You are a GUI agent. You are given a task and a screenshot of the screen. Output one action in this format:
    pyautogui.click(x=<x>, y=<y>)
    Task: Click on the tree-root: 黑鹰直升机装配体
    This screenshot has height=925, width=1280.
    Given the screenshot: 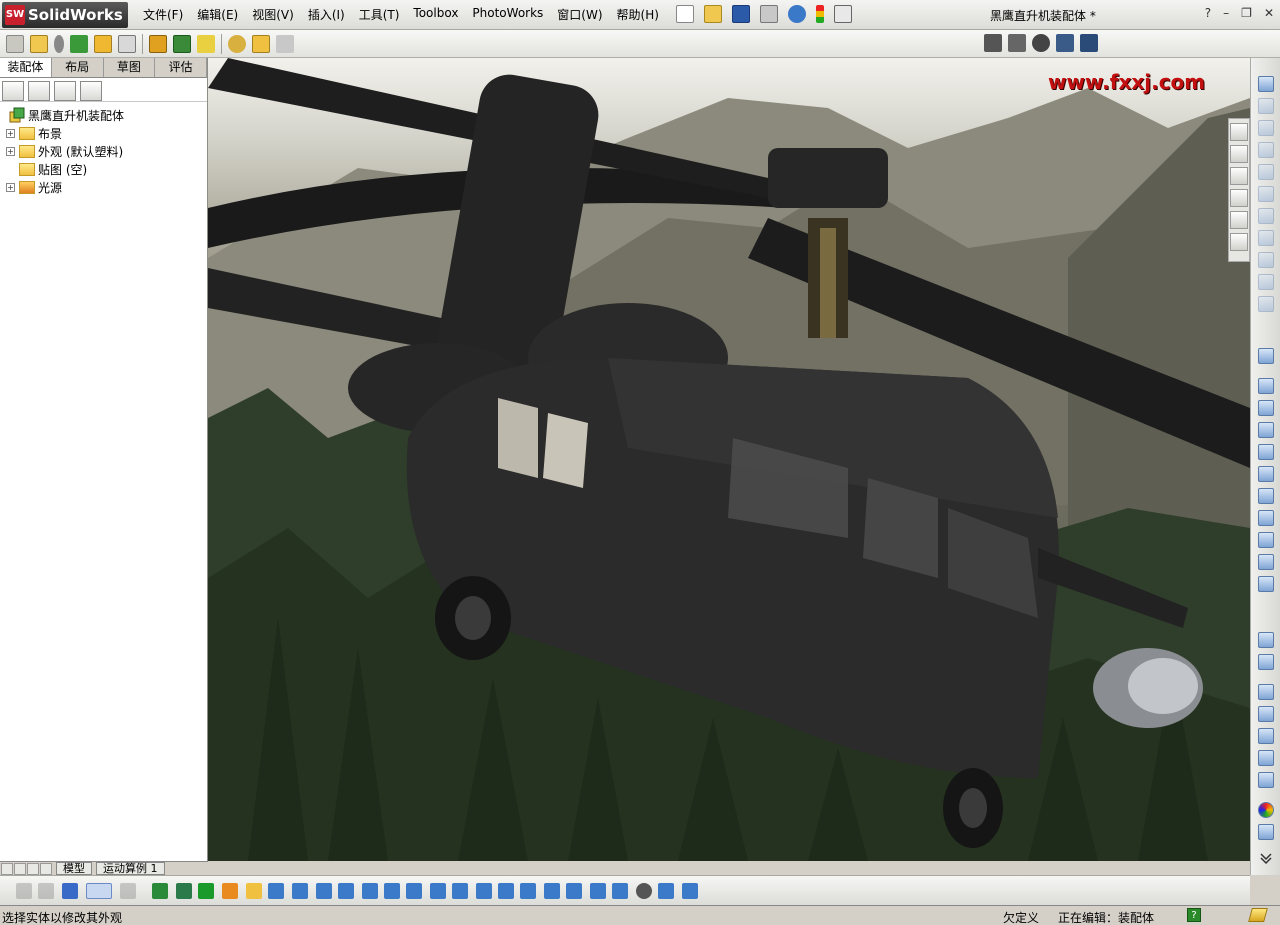 What is the action you would take?
    pyautogui.click(x=103, y=115)
    